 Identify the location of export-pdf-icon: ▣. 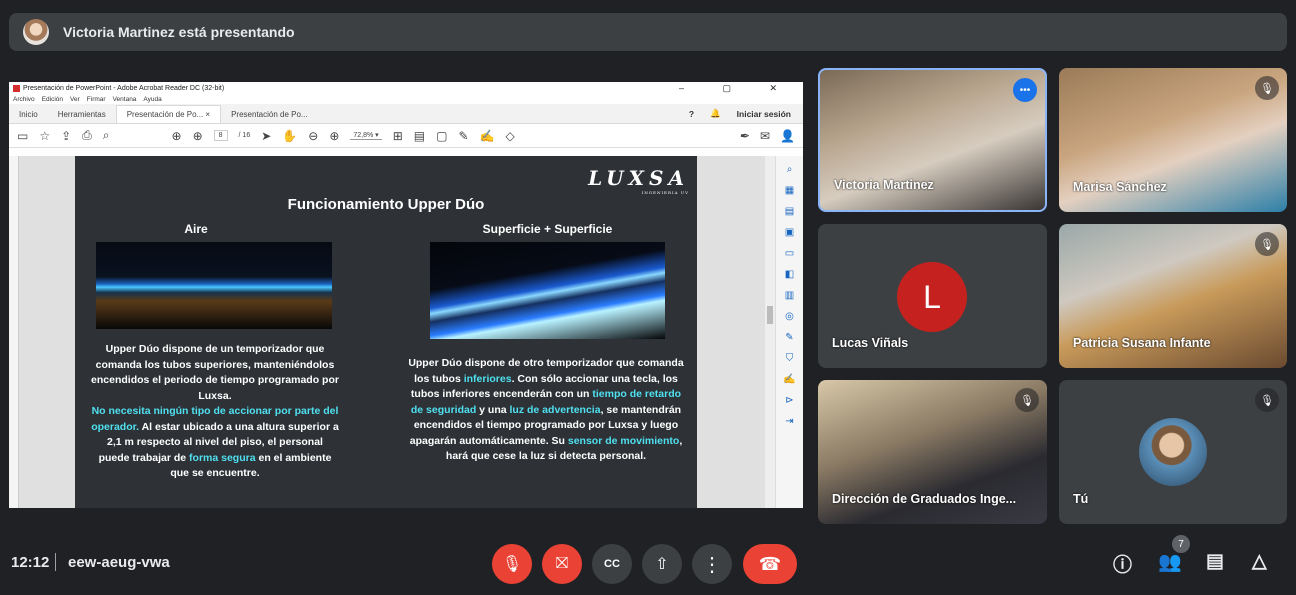
(789, 232).